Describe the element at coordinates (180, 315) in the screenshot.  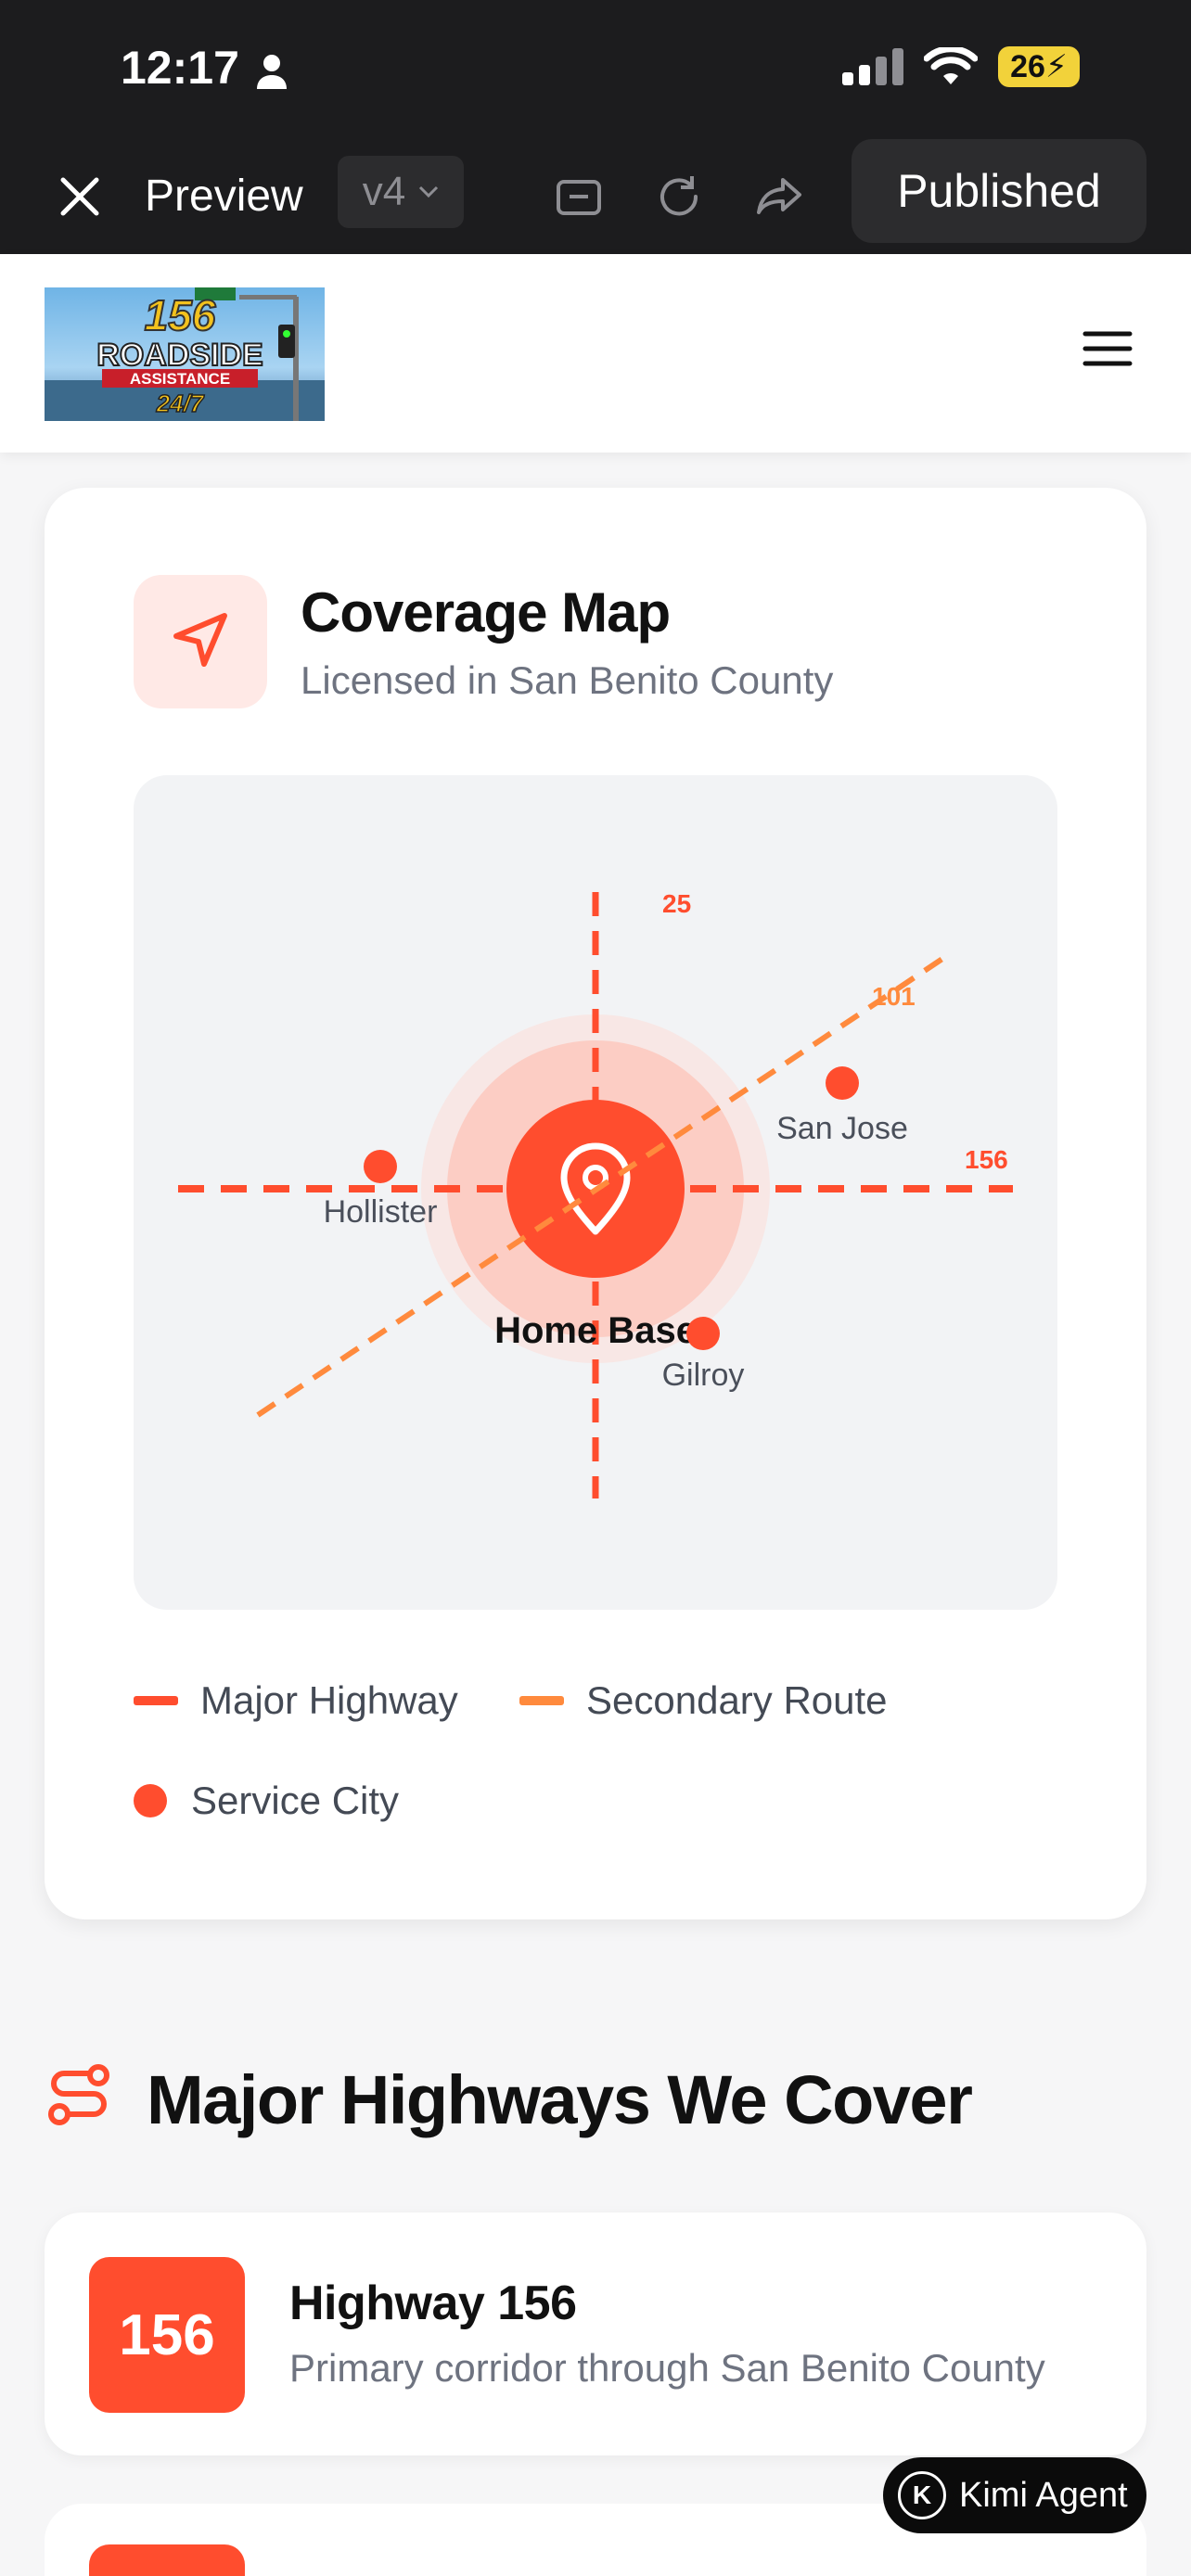
I see `logo-line1: 156` at that location.